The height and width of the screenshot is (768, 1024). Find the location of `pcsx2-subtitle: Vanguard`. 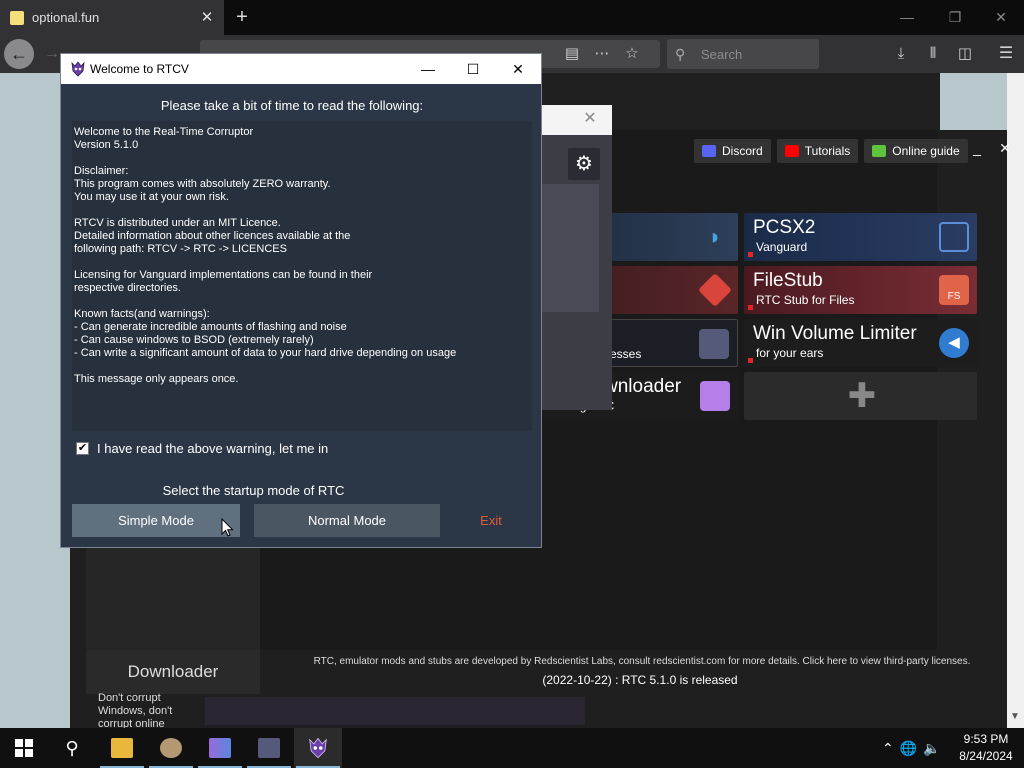

pcsx2-subtitle: Vanguard is located at coordinates (782, 247).